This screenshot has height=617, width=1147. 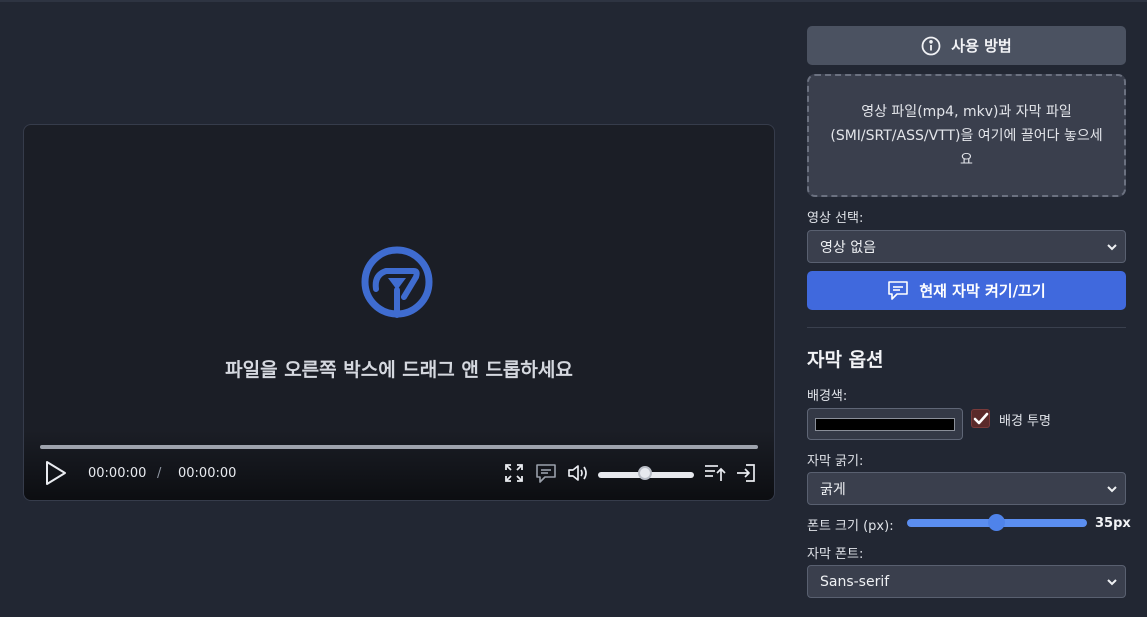 What do you see at coordinates (981, 46) in the screenshot?
I see `help-button-label: 사용 방법` at bounding box center [981, 46].